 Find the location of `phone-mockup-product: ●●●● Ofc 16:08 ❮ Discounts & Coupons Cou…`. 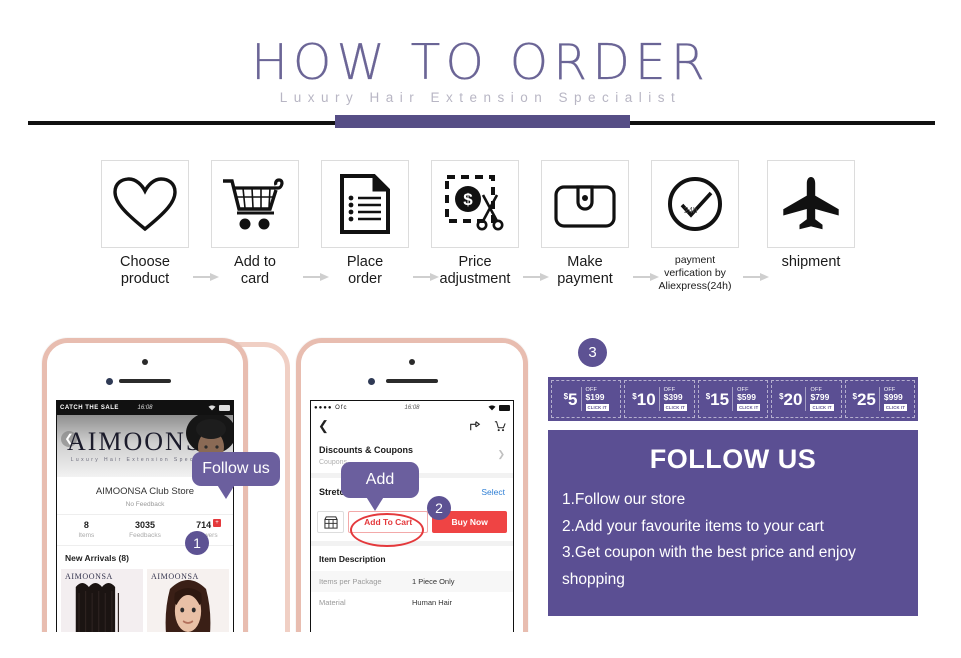

phone-mockup-product: ●●●● Ofc 16:08 ❮ Discounts & Coupons Cou… is located at coordinates (412, 498).